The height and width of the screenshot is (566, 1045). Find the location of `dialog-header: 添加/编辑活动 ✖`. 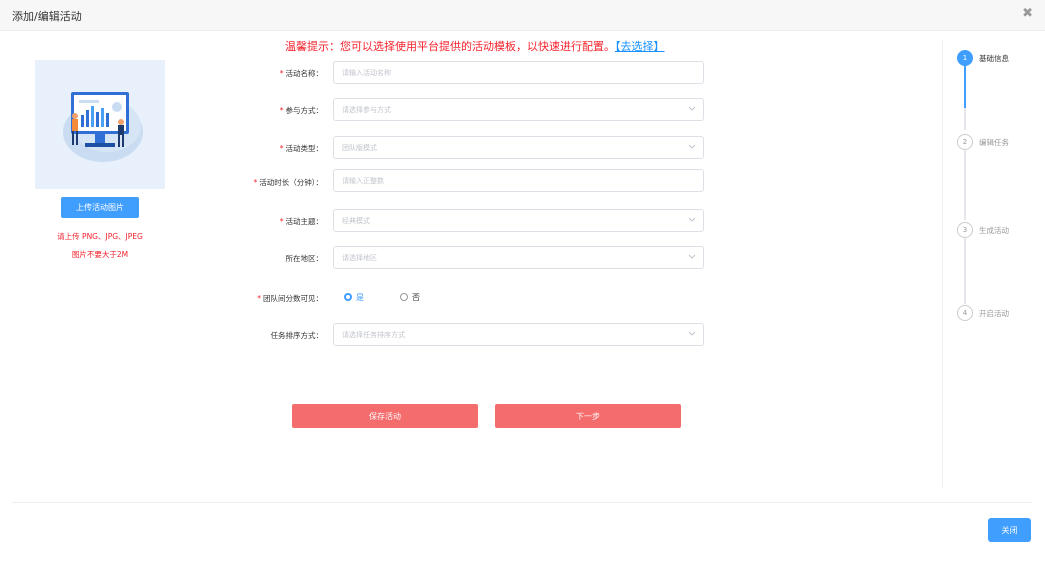

dialog-header: 添加/编辑活动 ✖ is located at coordinates (522, 15).